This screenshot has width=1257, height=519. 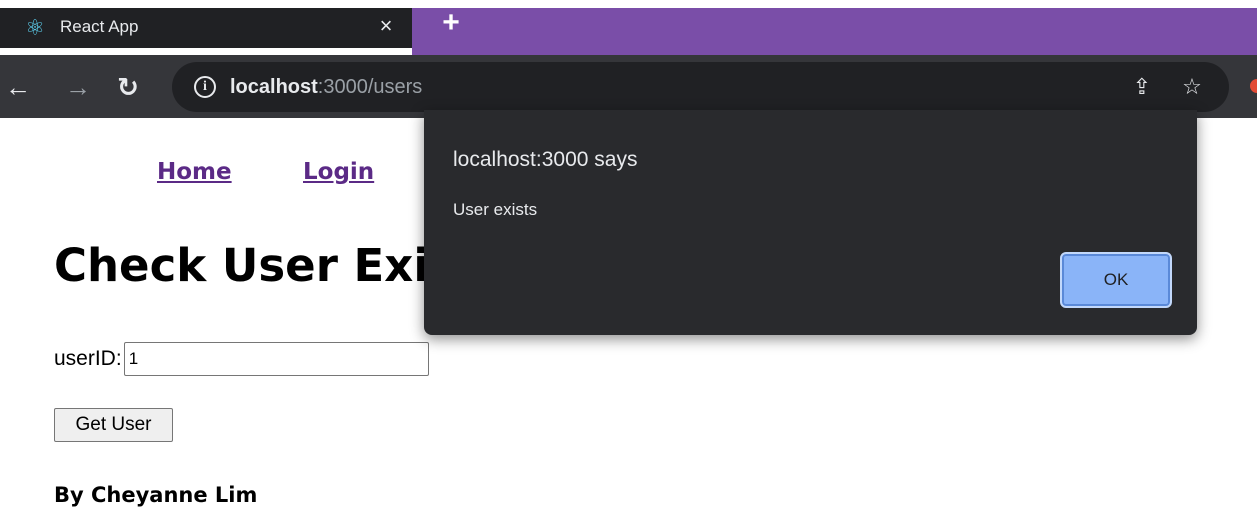 I want to click on byline: By Cheyanne Lim, so click(x=156, y=495).